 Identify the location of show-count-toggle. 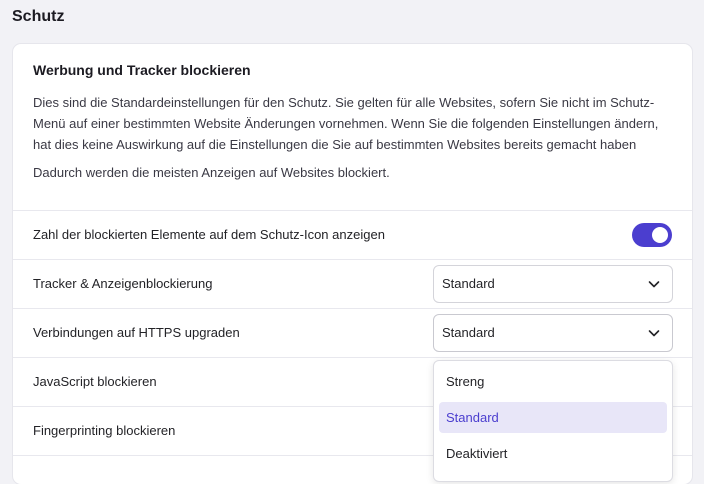
(652, 235).